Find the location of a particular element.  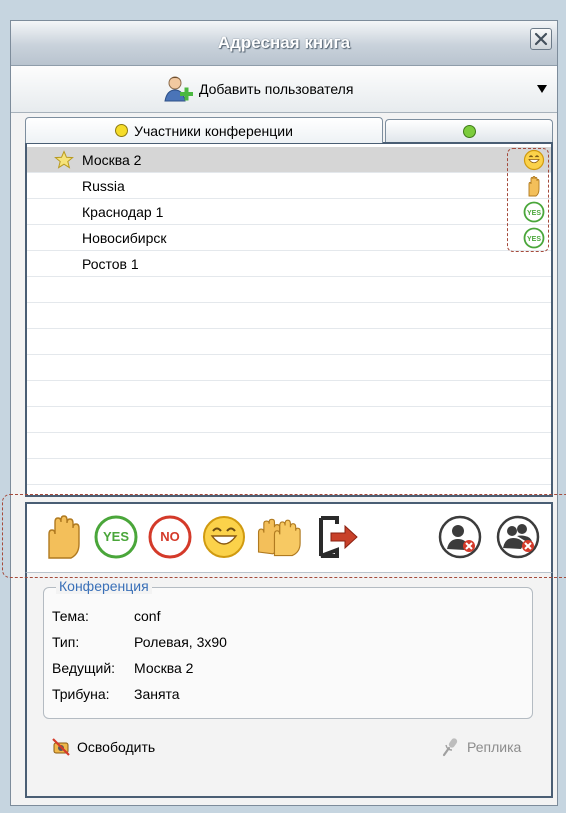

add-user-label: Добавить пользователя is located at coordinates (276, 89).